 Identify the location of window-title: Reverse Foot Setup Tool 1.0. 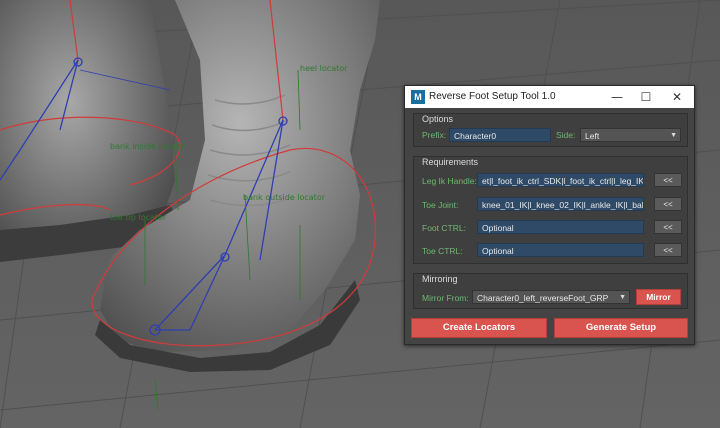
(492, 96).